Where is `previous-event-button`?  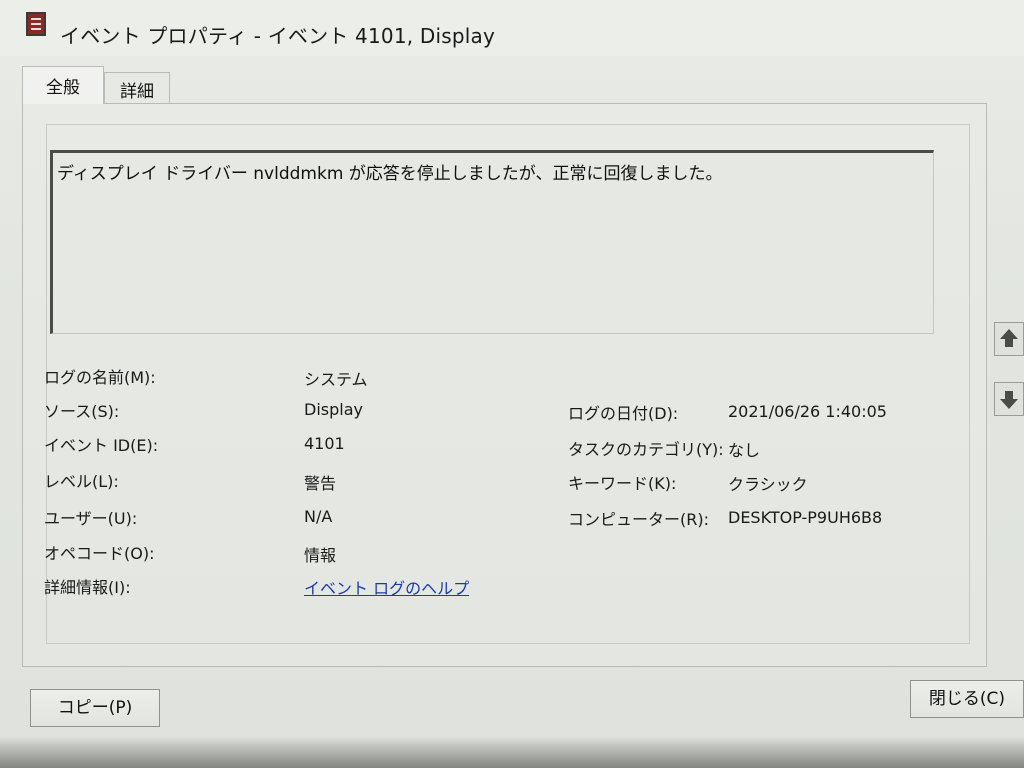 previous-event-button is located at coordinates (1009, 339).